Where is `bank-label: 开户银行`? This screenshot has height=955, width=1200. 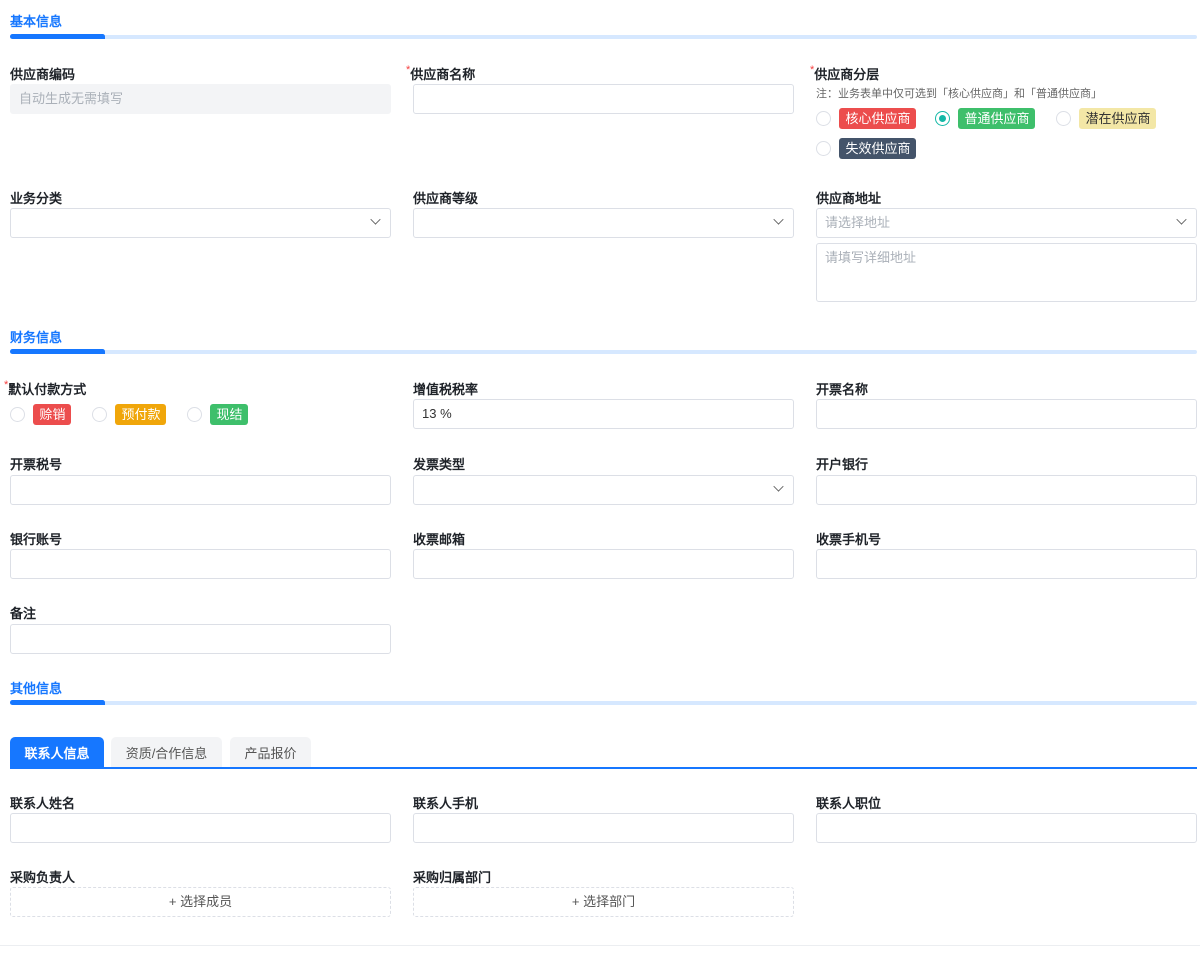 bank-label: 开户银行 is located at coordinates (842, 464).